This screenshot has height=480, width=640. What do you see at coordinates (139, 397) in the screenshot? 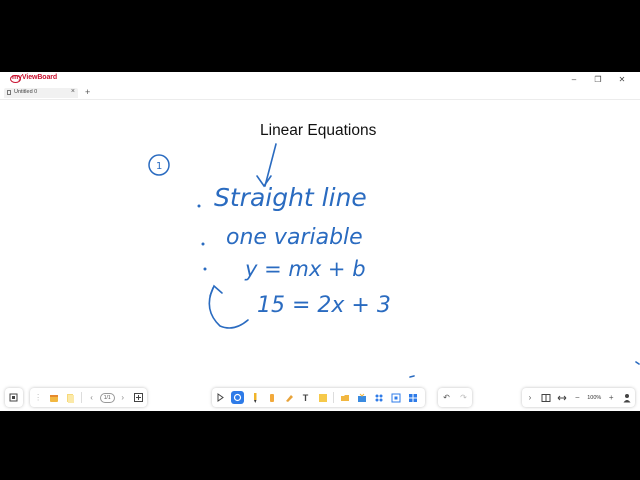
I see `add-page-icon` at bounding box center [139, 397].